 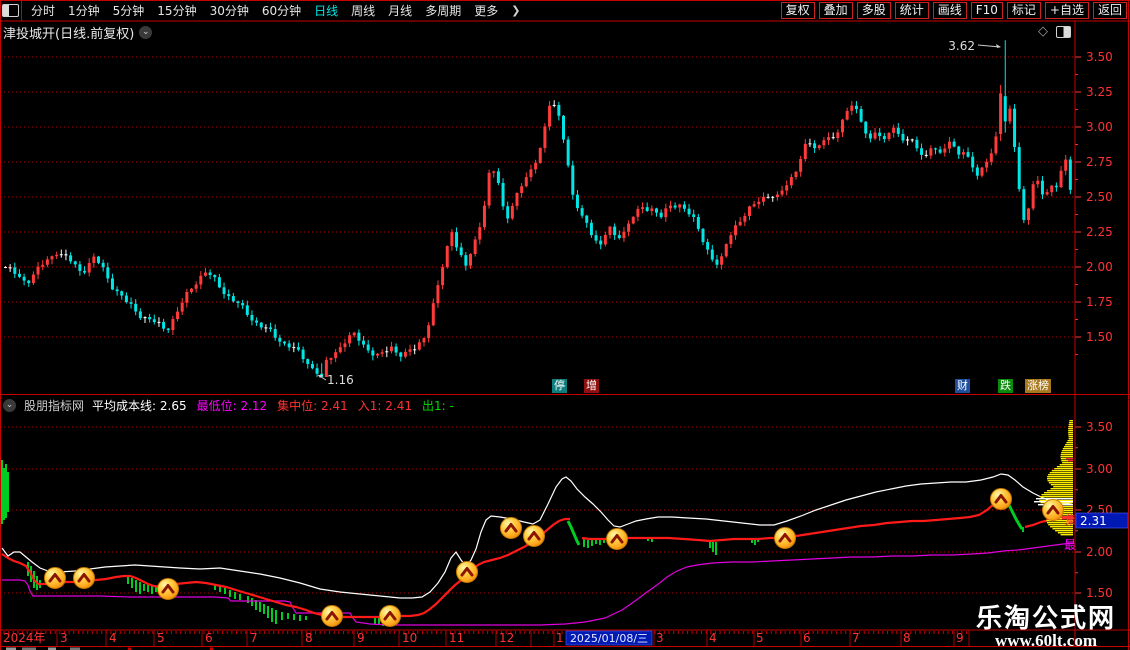 I want to click on price-tag: 2.31, so click(x=1102, y=520).